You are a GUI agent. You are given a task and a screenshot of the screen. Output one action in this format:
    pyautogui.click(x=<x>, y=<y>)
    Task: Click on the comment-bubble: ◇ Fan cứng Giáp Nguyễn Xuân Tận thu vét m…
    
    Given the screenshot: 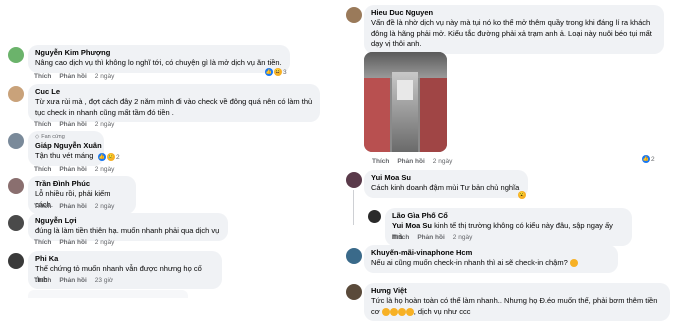 What is the action you would take?
    pyautogui.click(x=66, y=148)
    